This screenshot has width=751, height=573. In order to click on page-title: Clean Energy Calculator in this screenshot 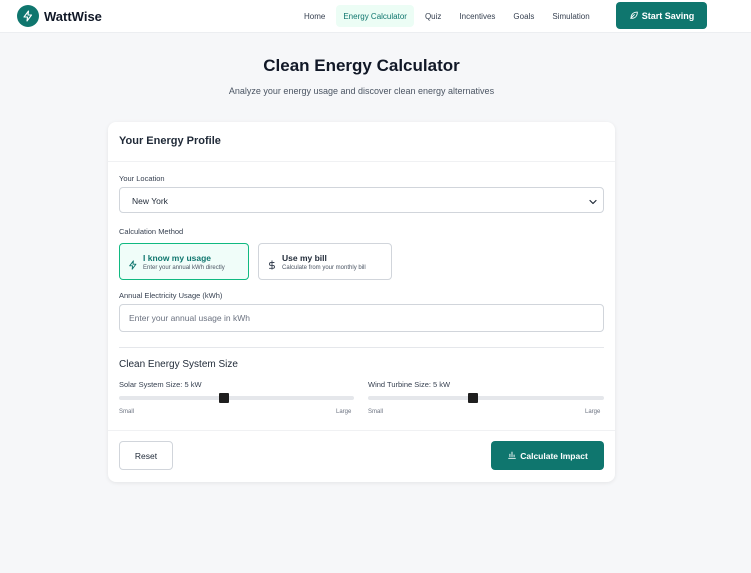, I will do `click(361, 65)`.